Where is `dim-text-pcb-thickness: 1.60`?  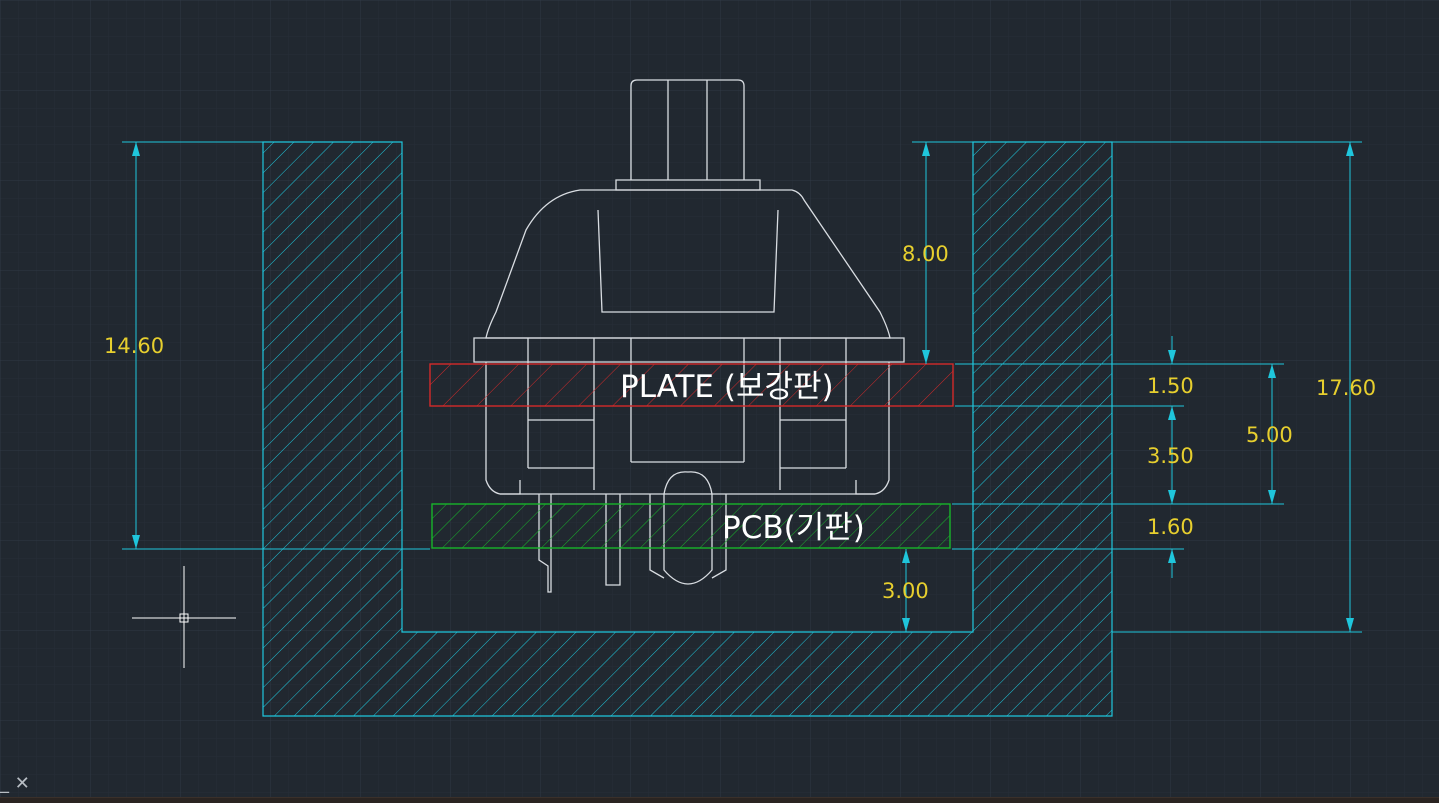 dim-text-pcb-thickness: 1.60 is located at coordinates (1170, 527).